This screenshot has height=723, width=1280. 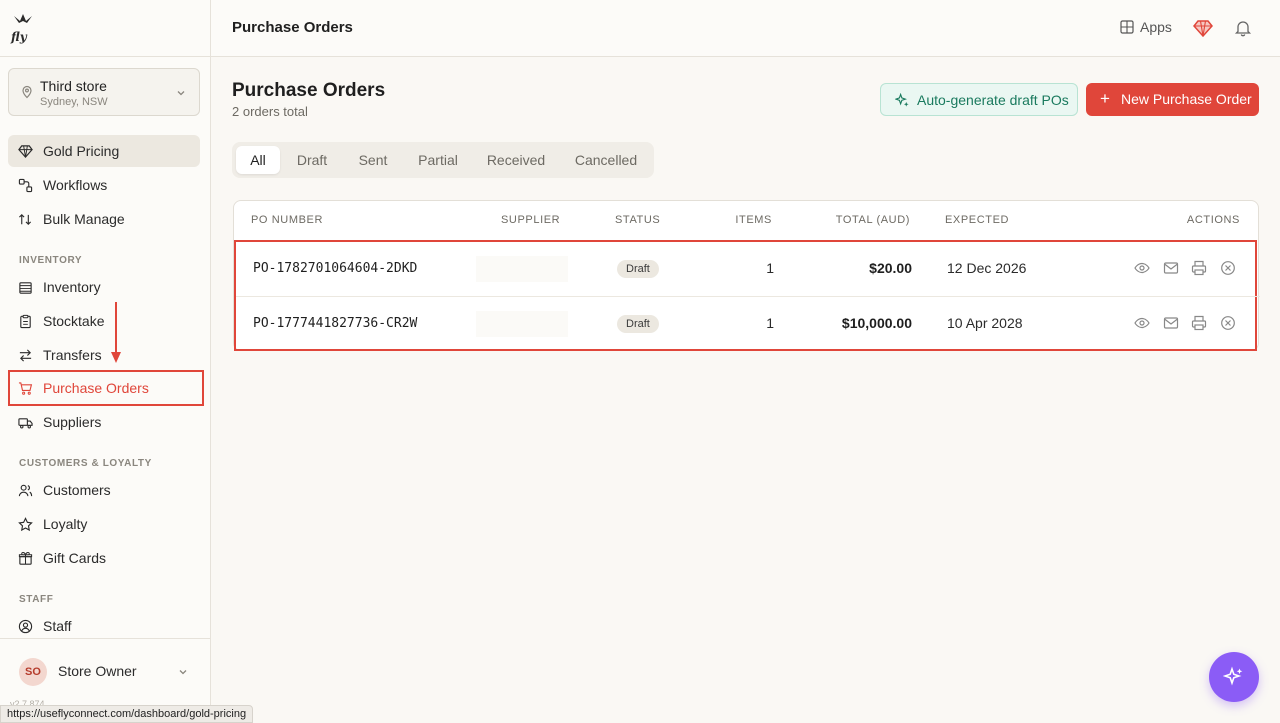 I want to click on gem-icon, so click(x=1203, y=28).